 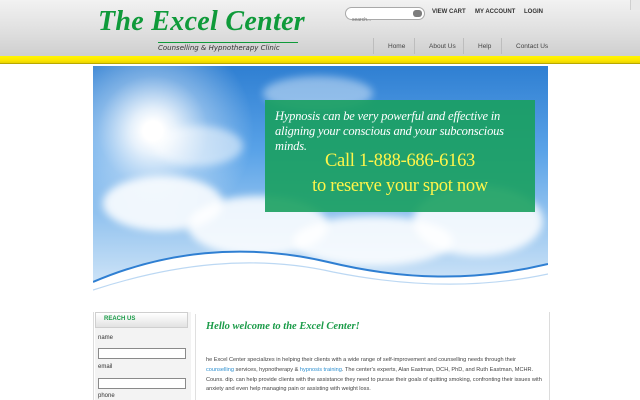 I want to click on intro-text-part: services, hypnotherapy &, so click(x=267, y=369).